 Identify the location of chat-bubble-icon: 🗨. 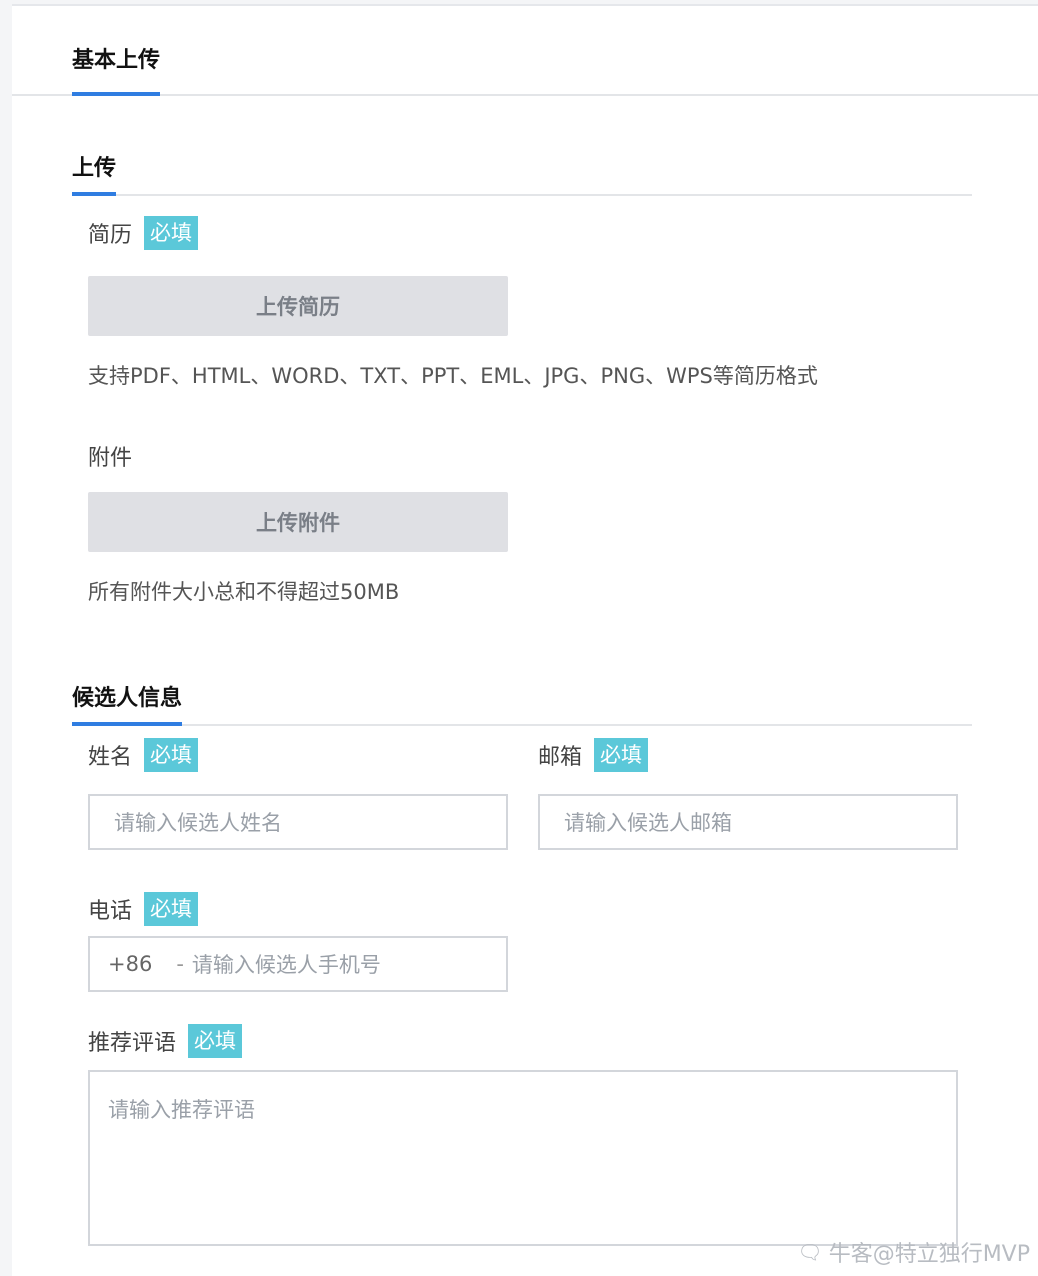
(810, 1252).